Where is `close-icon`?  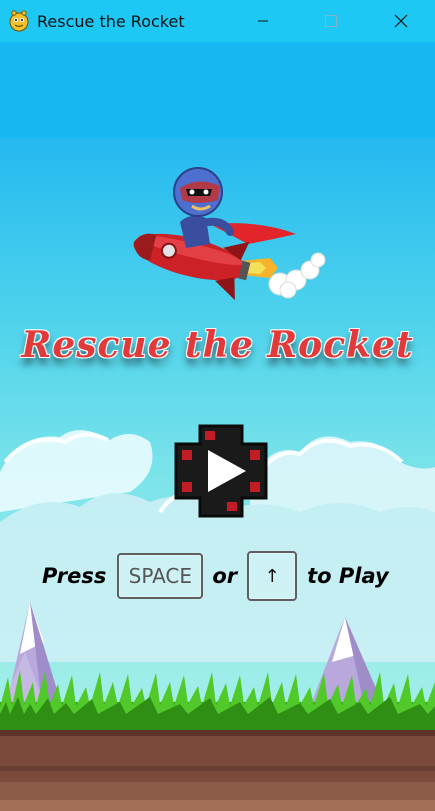 close-icon is located at coordinates (401, 21).